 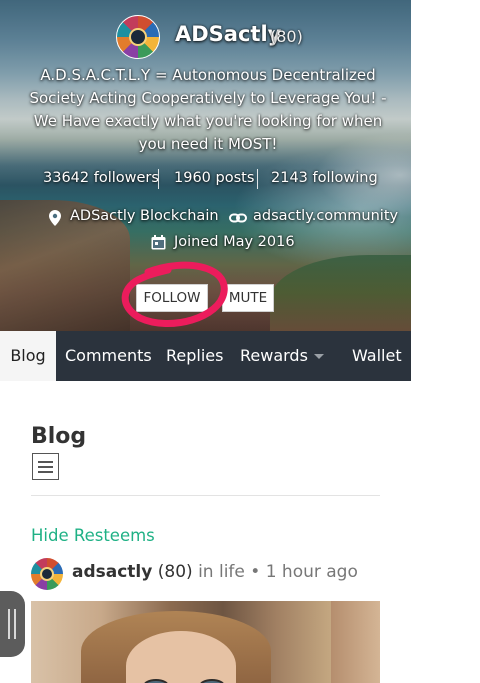 I want to click on profile-reputation: (80), so click(x=286, y=36).